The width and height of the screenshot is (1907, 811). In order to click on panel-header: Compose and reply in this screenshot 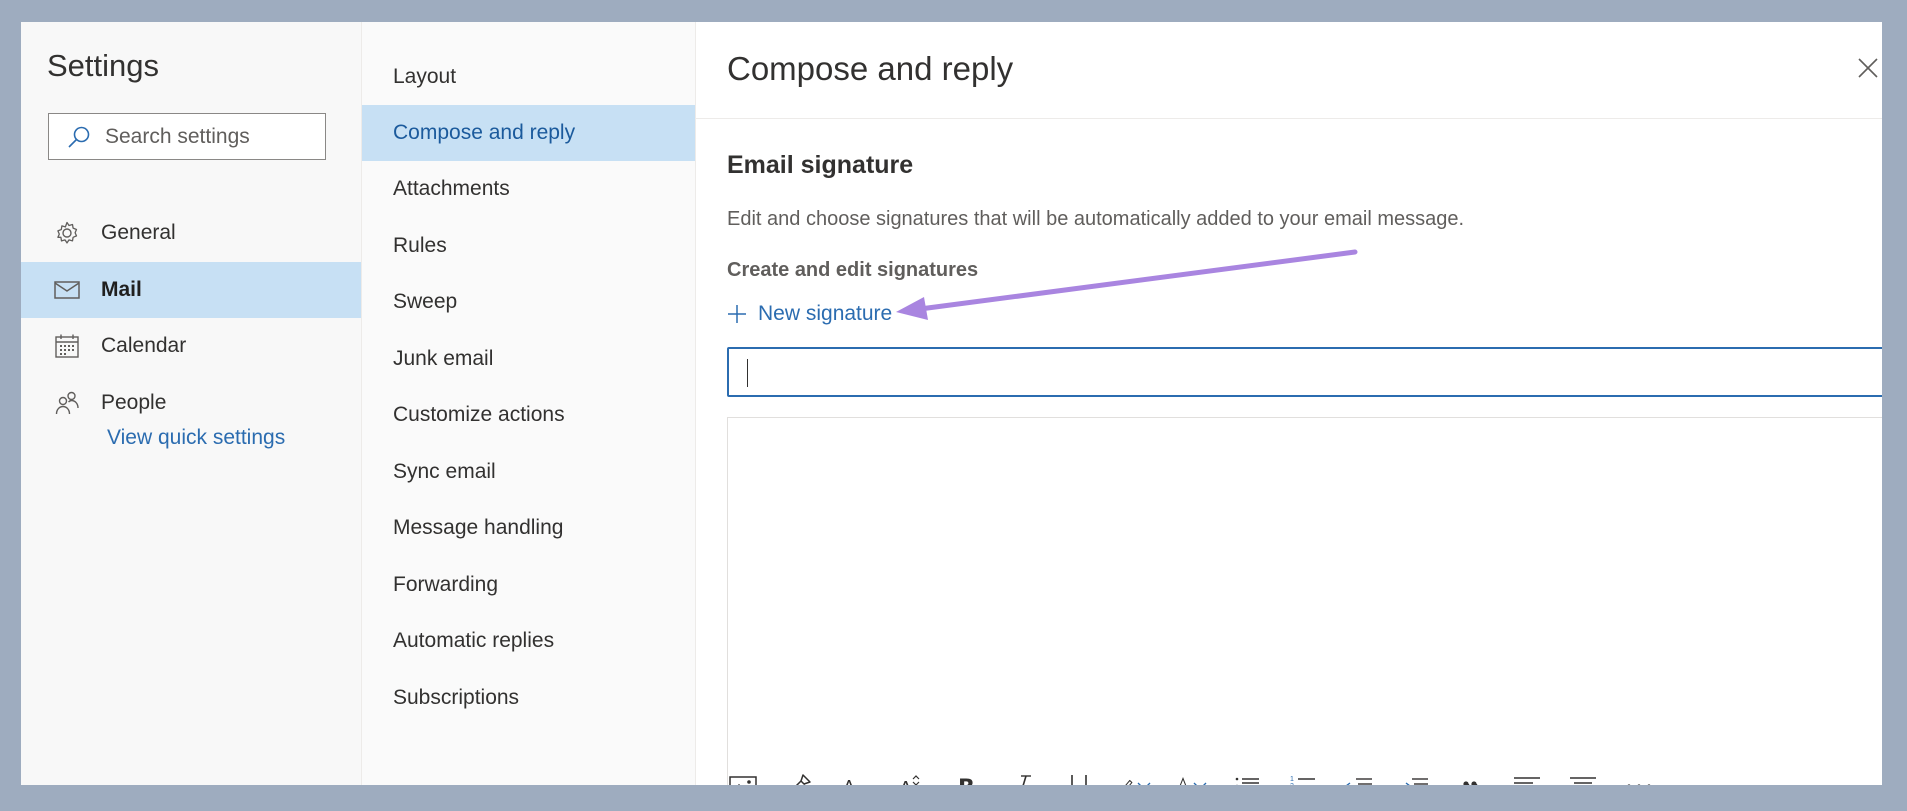, I will do `click(1289, 70)`.